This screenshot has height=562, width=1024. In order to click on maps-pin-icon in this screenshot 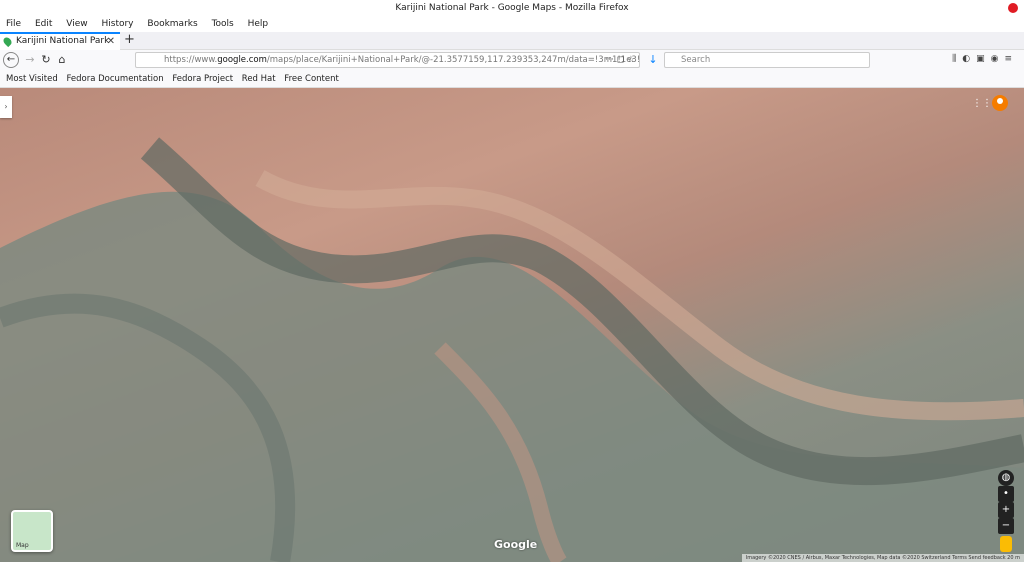, I will do `click(7, 41)`.